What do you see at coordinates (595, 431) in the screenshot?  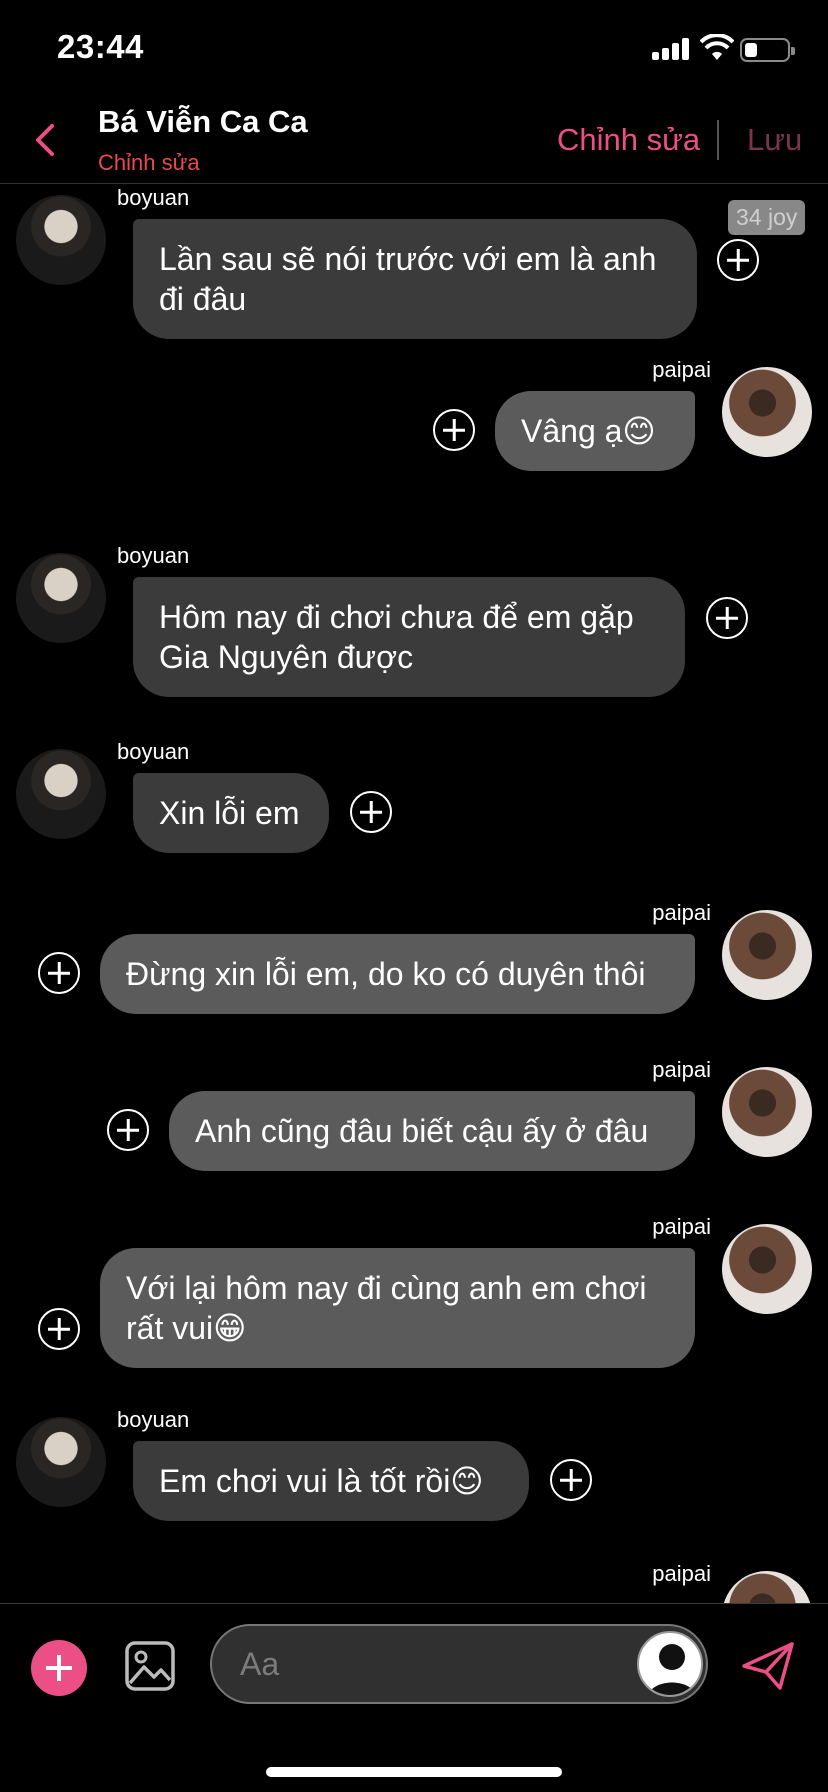 I see `message-bubble: Vâng ạ😊` at bounding box center [595, 431].